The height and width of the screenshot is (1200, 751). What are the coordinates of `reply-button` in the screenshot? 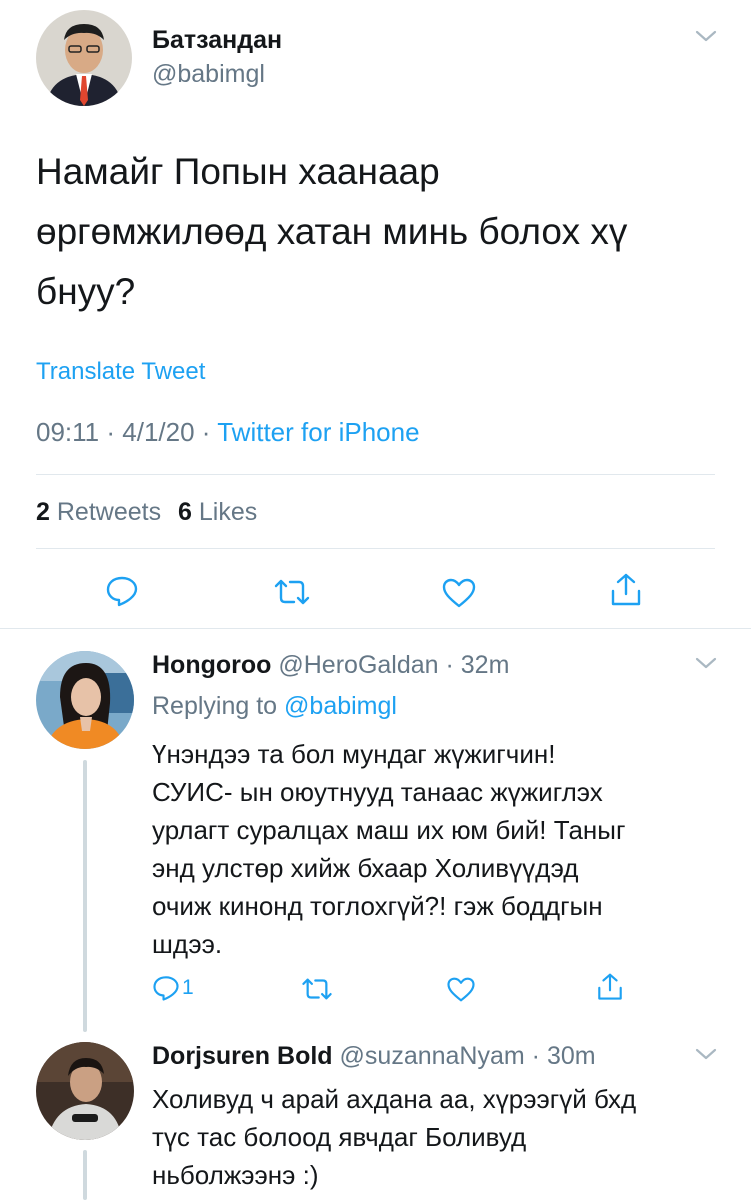 It's located at (122, 591).